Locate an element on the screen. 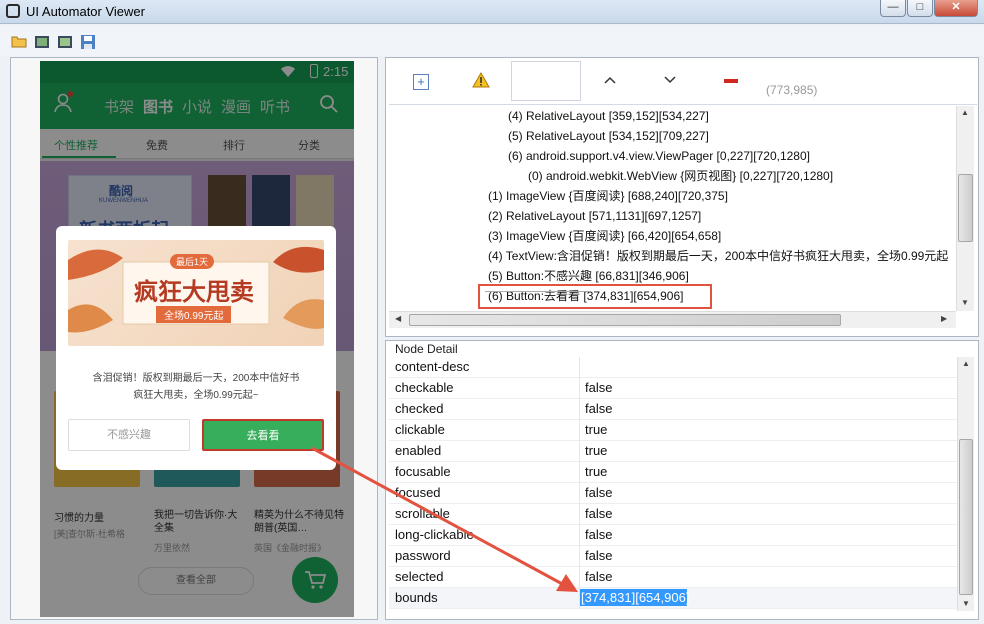 The height and width of the screenshot is (624, 984). detail-key: long-clickable is located at coordinates (434, 534).